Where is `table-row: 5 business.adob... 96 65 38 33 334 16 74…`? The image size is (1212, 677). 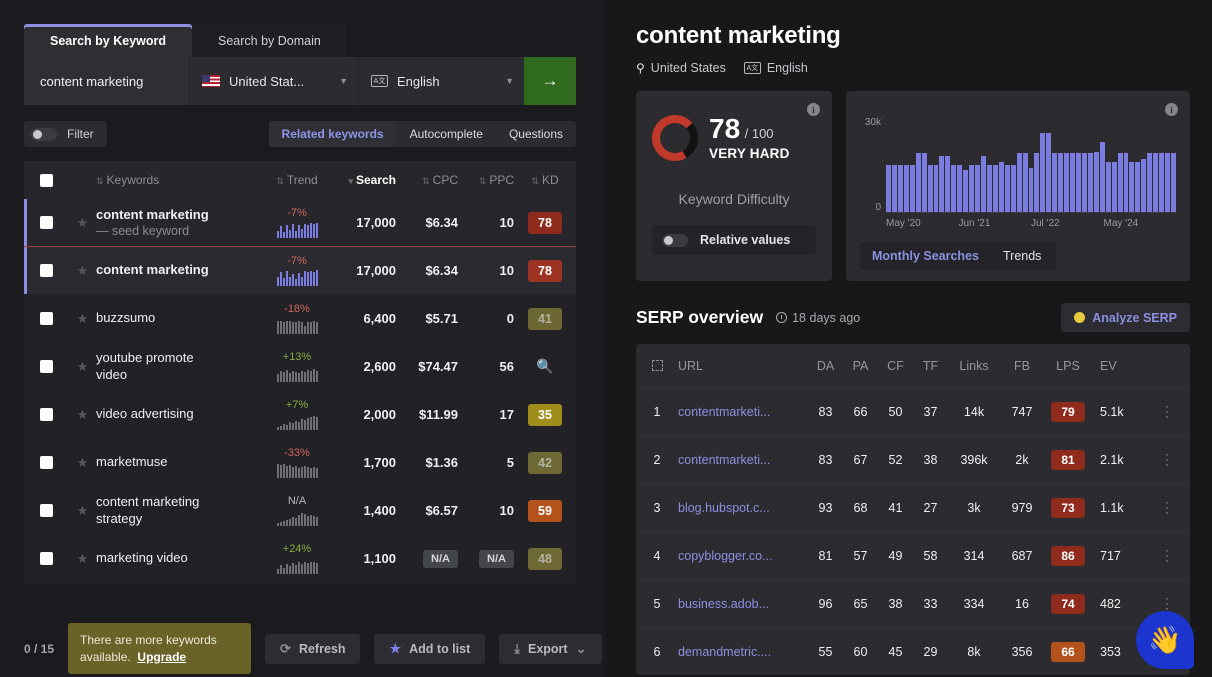
table-row: 5 business.adob... 96 65 38 33 334 16 74… is located at coordinates (913, 603).